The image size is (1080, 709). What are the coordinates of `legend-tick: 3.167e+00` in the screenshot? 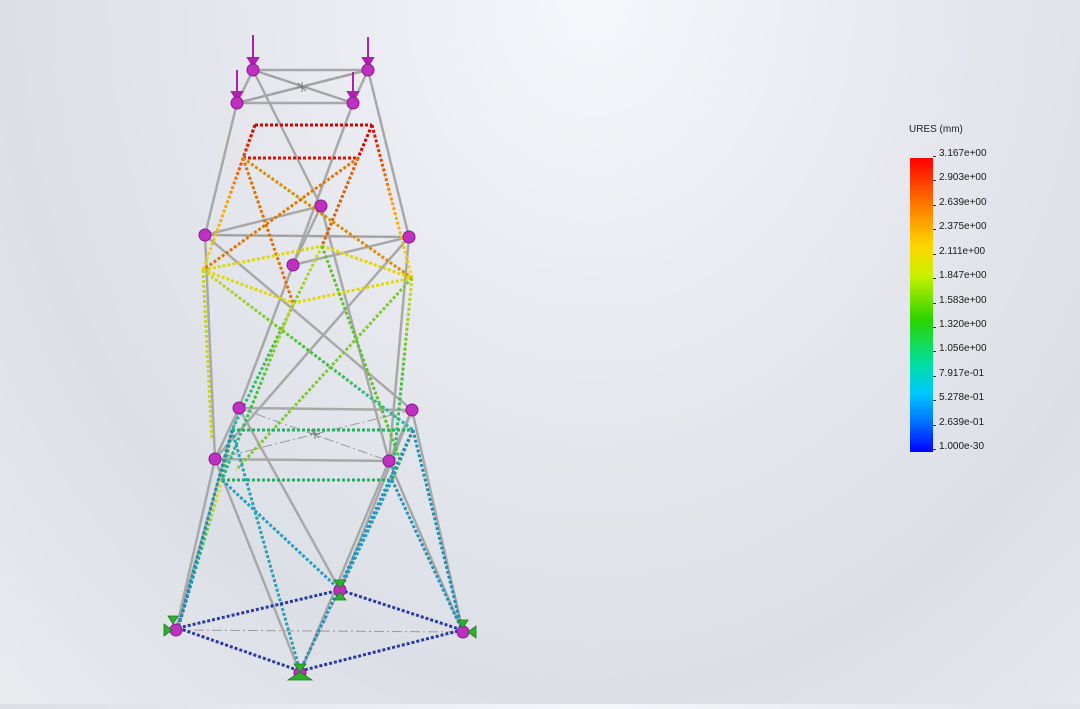 It's located at (960, 153).